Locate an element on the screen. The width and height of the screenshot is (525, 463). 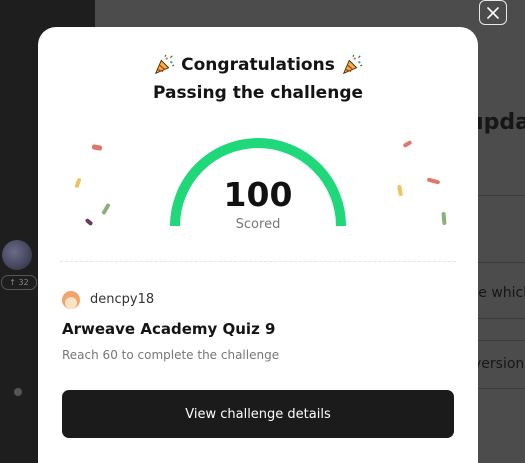
backdrop-dot is located at coordinates (18, 392).